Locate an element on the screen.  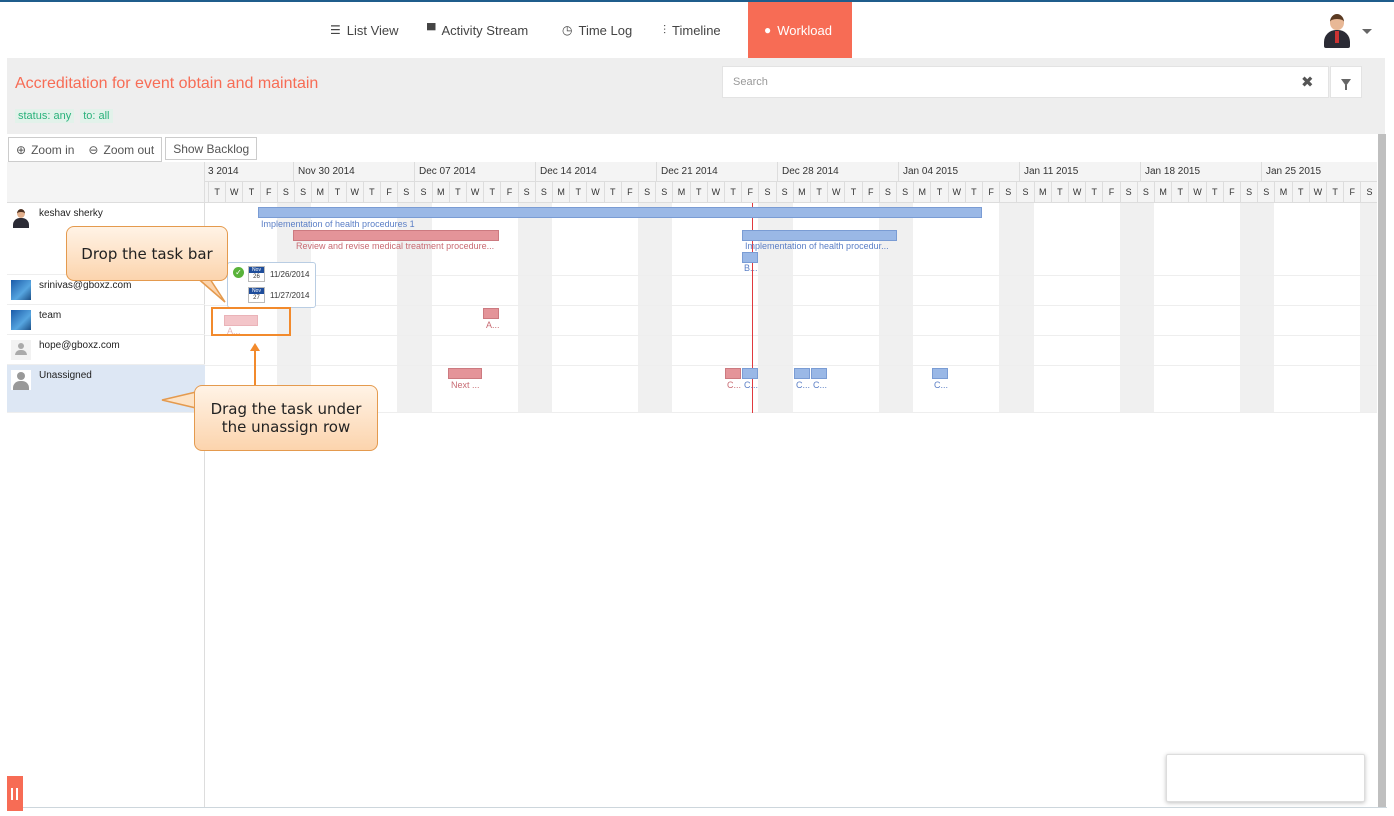
drop-highlight-box is located at coordinates (251, 321).